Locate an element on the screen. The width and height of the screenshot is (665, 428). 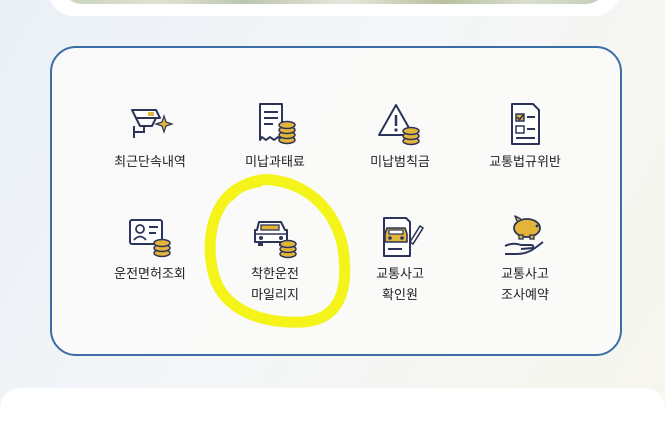
car-coins-icon is located at coordinates (275, 240).